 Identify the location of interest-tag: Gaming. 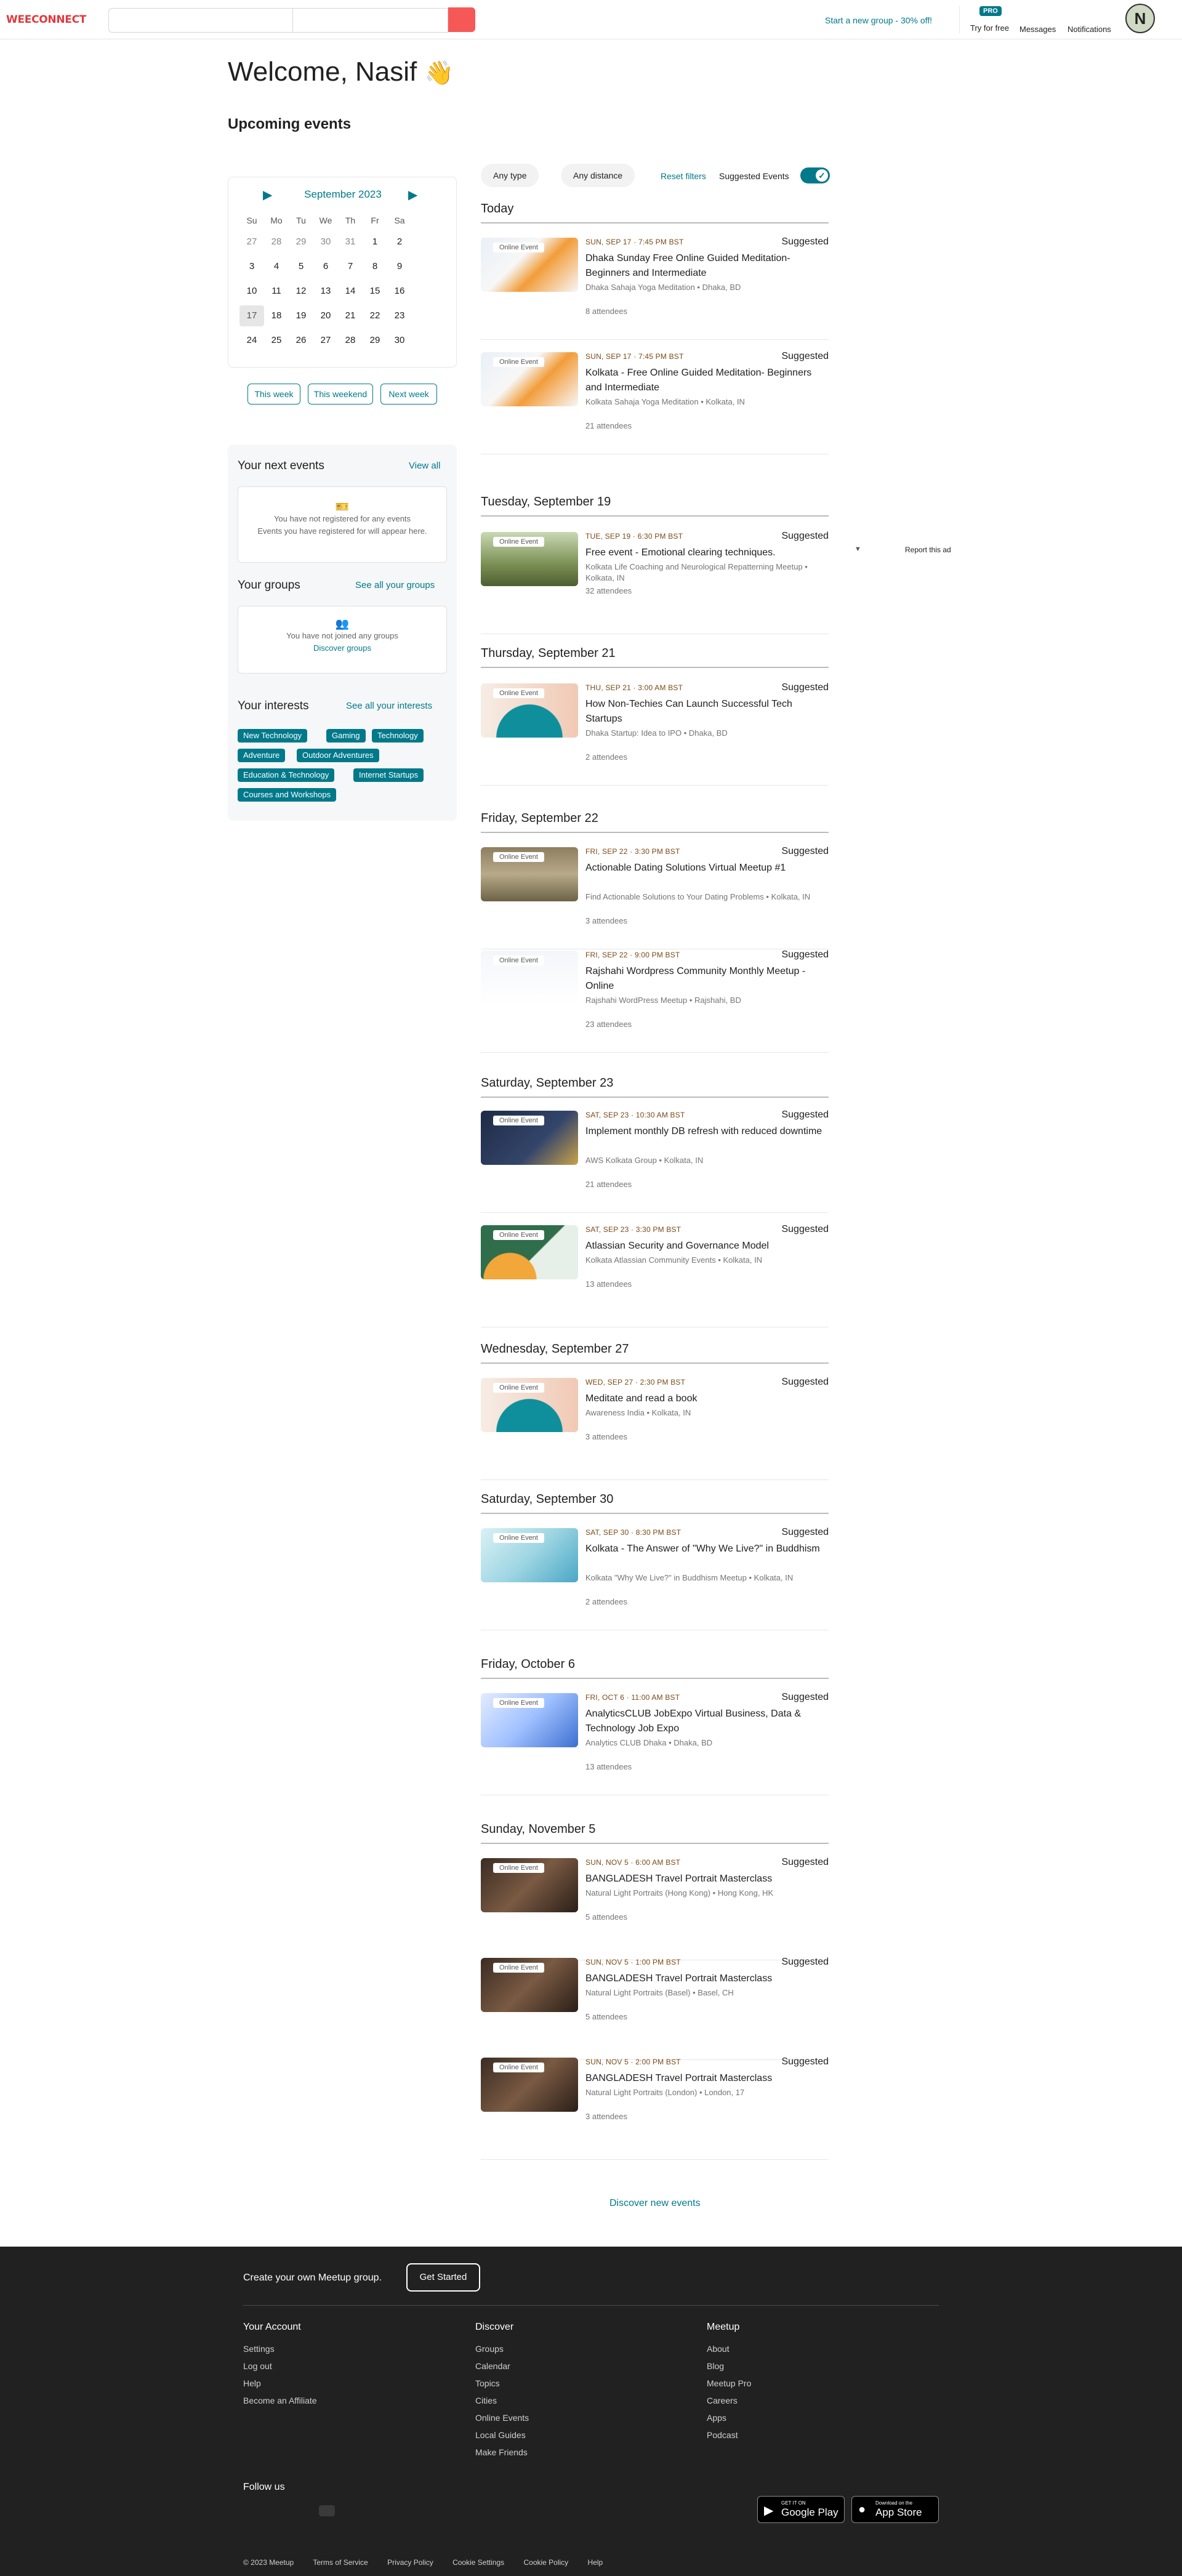
(346, 736).